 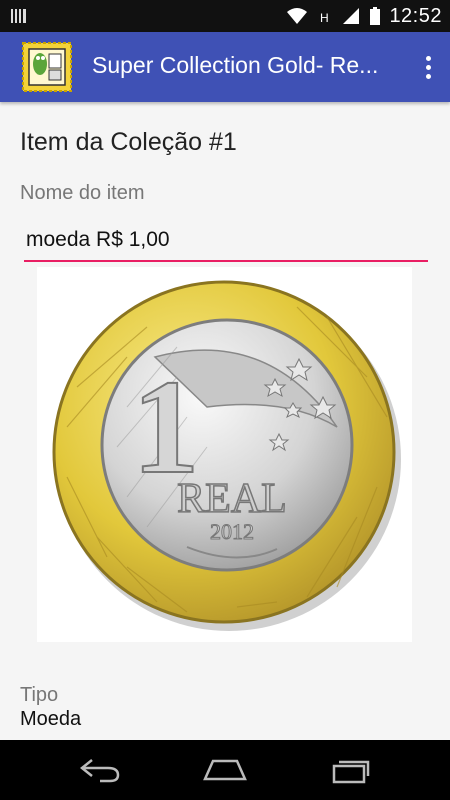 What do you see at coordinates (50, 719) in the screenshot?
I see `tipo-value: Moeda` at bounding box center [50, 719].